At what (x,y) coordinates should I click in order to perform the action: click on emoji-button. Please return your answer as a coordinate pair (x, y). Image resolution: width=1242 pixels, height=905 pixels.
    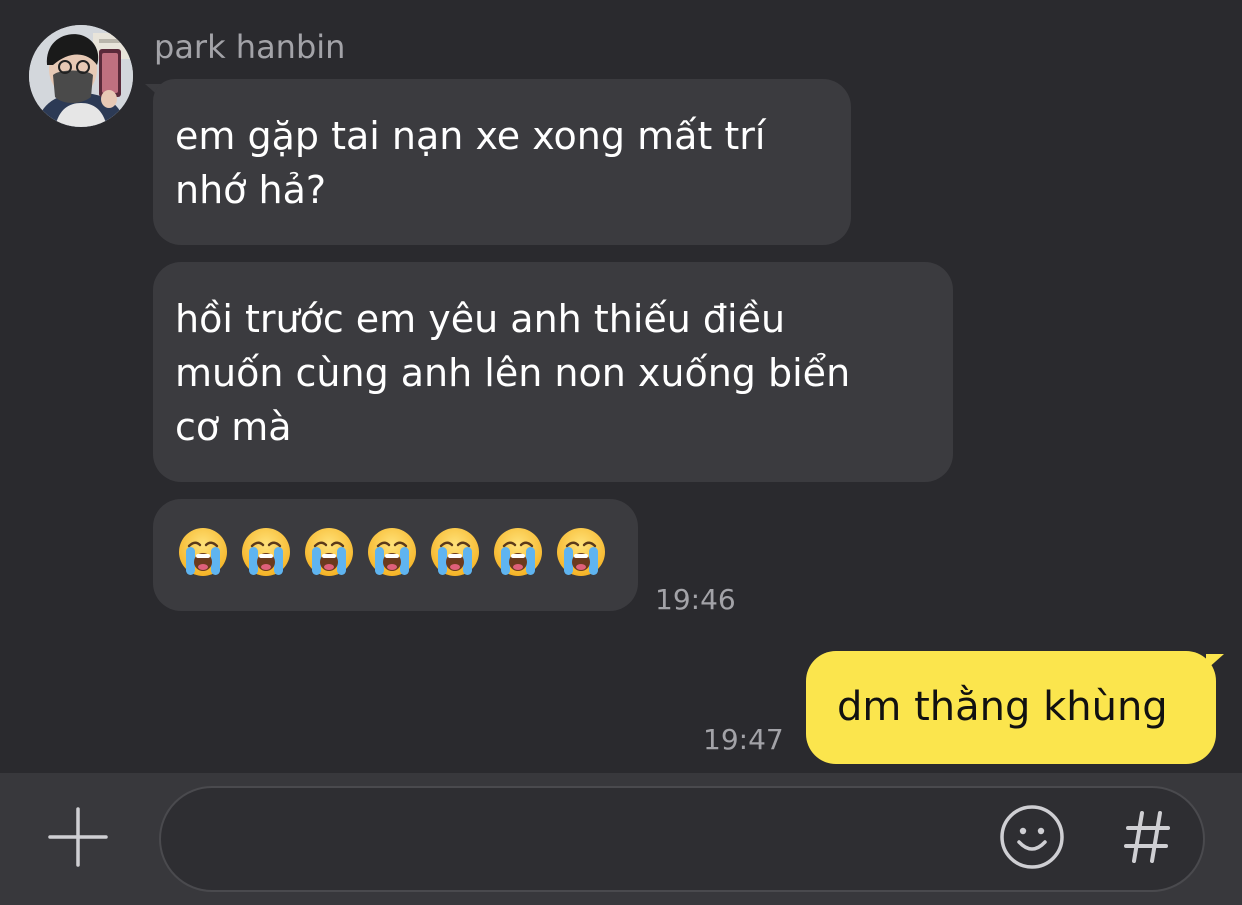
    Looking at the image, I should click on (1032, 837).